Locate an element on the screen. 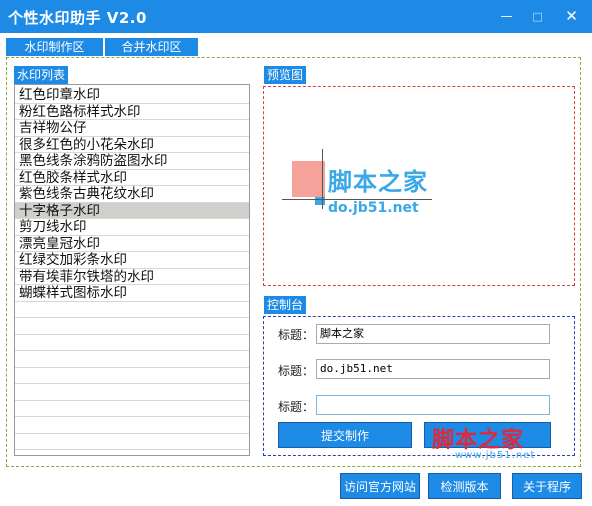 Image resolution: width=592 pixels, height=506 pixels. list-item: 剪刀线水印 is located at coordinates (132, 227).